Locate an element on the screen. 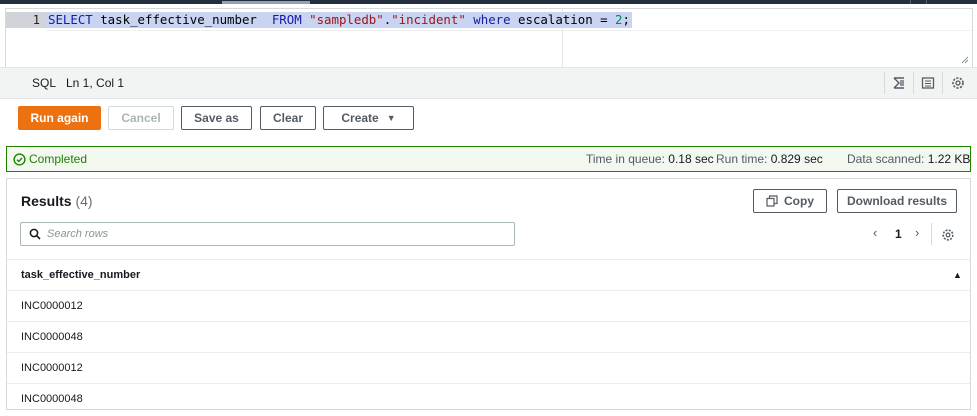 The image size is (977, 416). create-dropdown-button: Create ▼ is located at coordinates (368, 118).